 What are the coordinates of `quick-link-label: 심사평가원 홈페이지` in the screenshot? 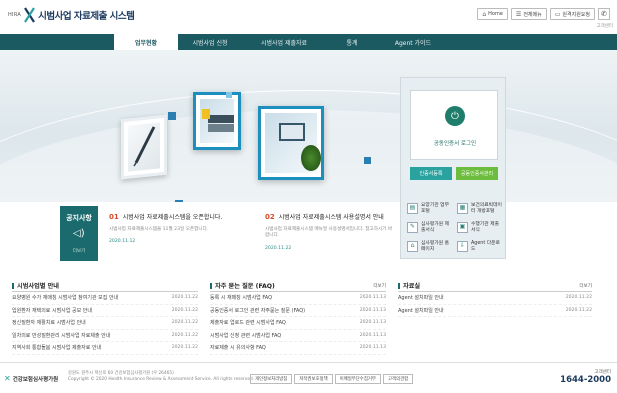 It's located at (435, 246).